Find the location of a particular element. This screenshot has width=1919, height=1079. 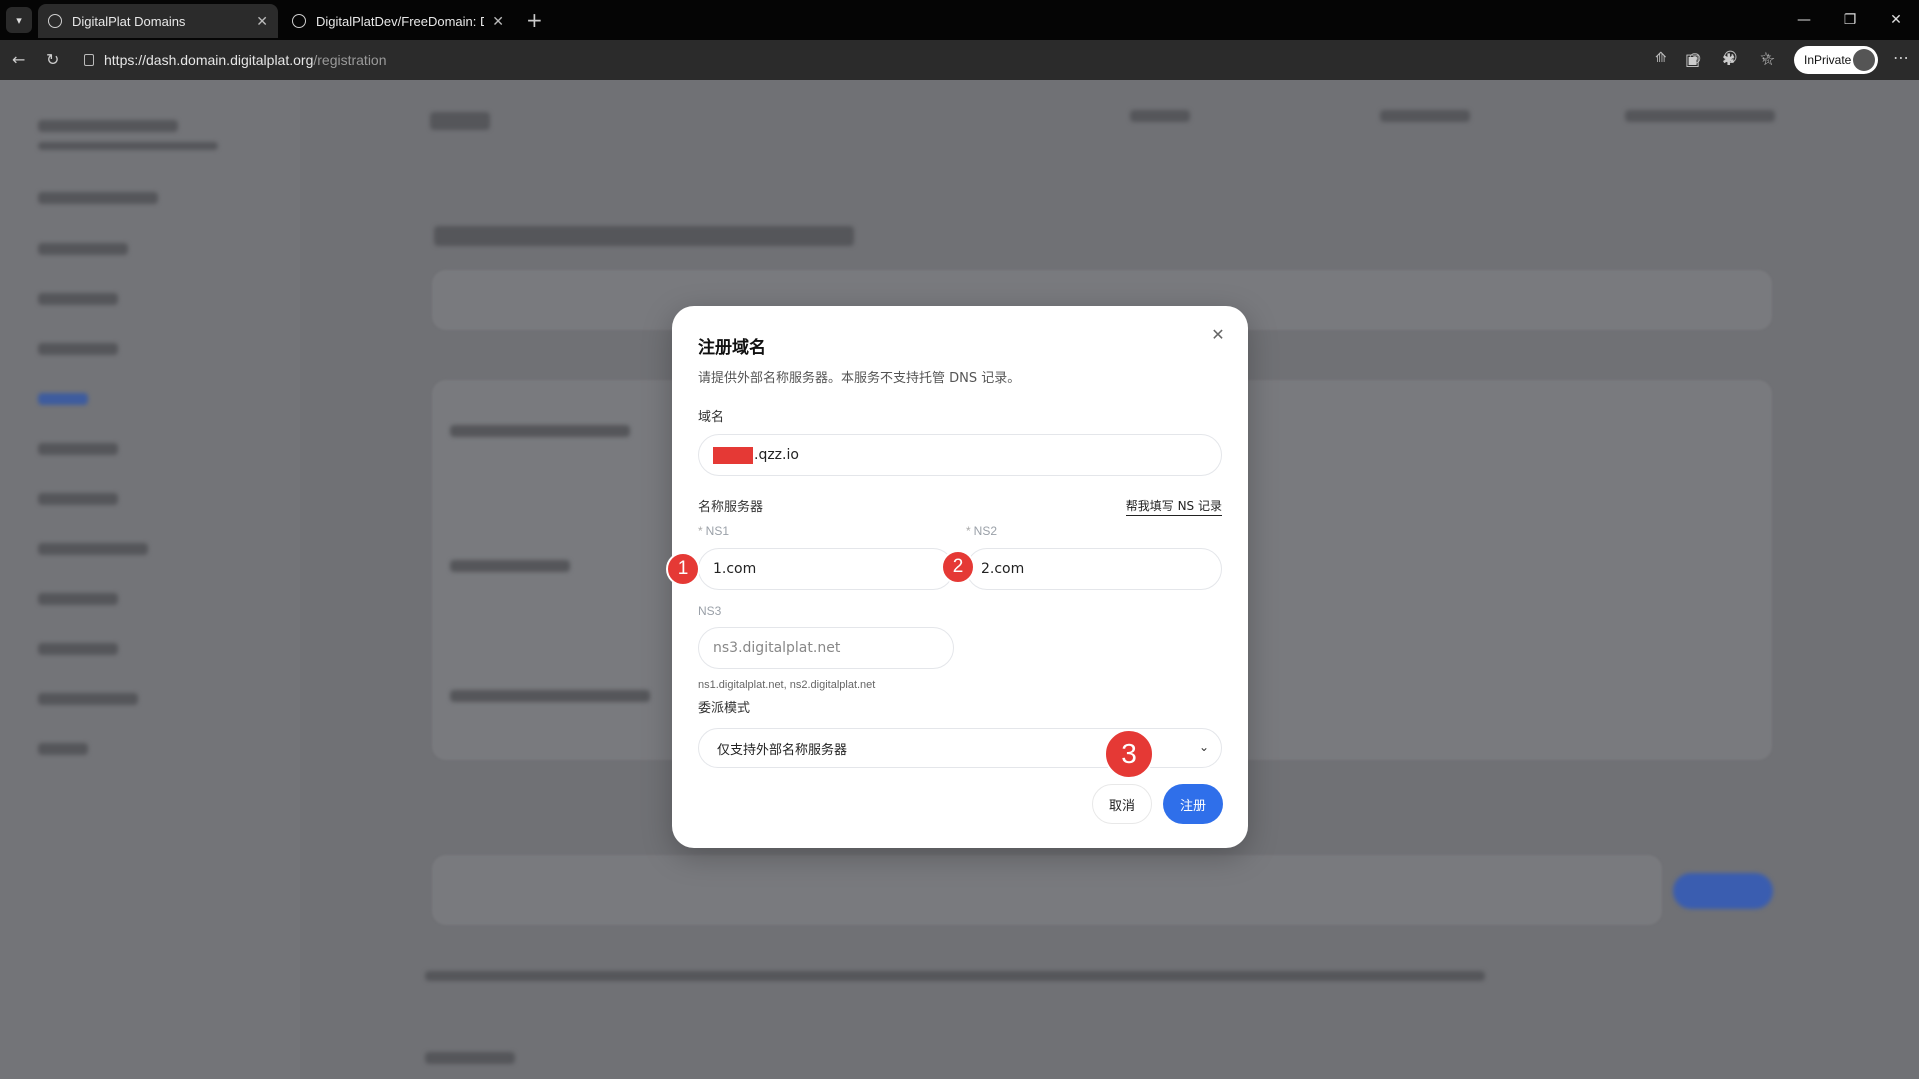

inprivate-label: InPrivate is located at coordinates (1828, 60).